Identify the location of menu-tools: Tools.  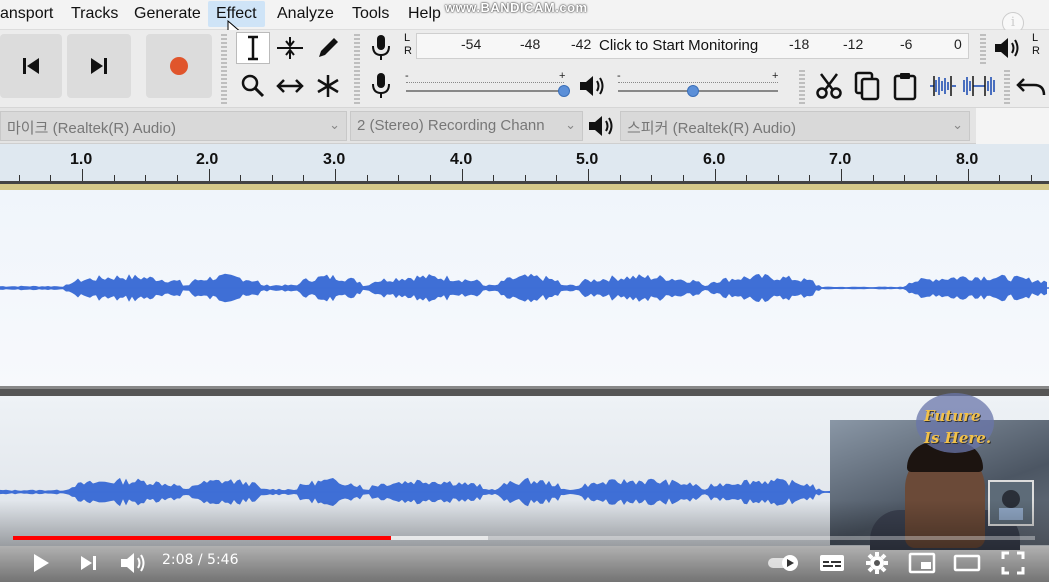
(370, 14).